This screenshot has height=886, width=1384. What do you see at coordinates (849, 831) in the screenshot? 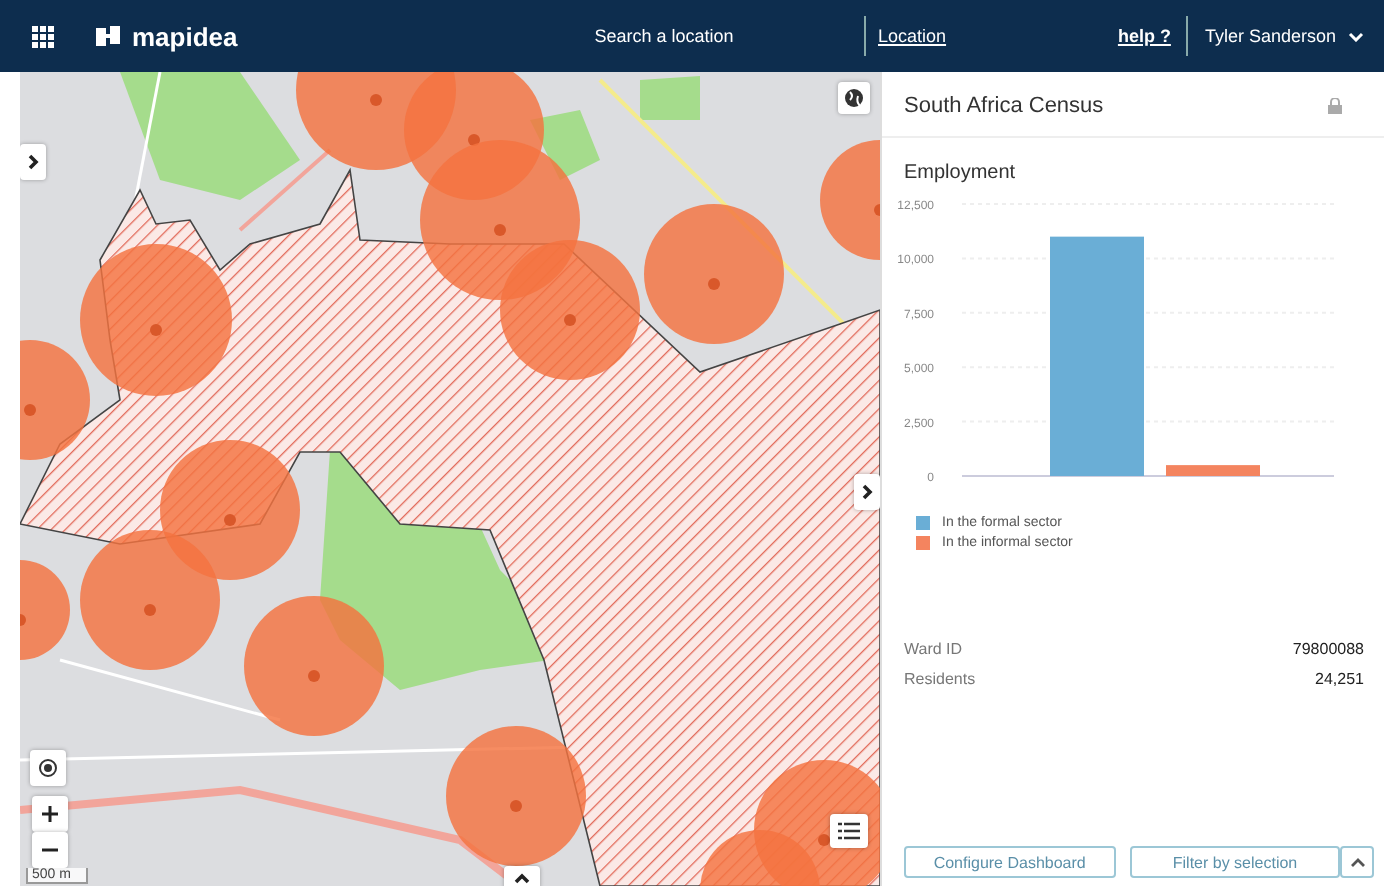
I see `list-icon` at bounding box center [849, 831].